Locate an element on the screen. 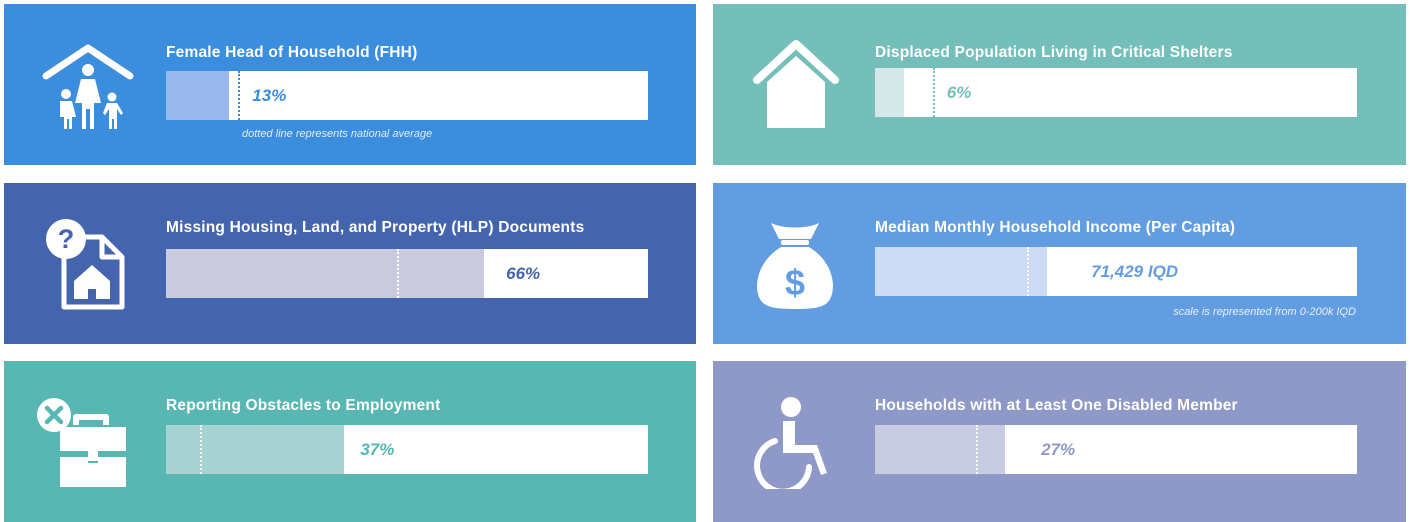 This screenshot has height=522, width=1410. income-bar: 71,429 IQD is located at coordinates (1116, 271).